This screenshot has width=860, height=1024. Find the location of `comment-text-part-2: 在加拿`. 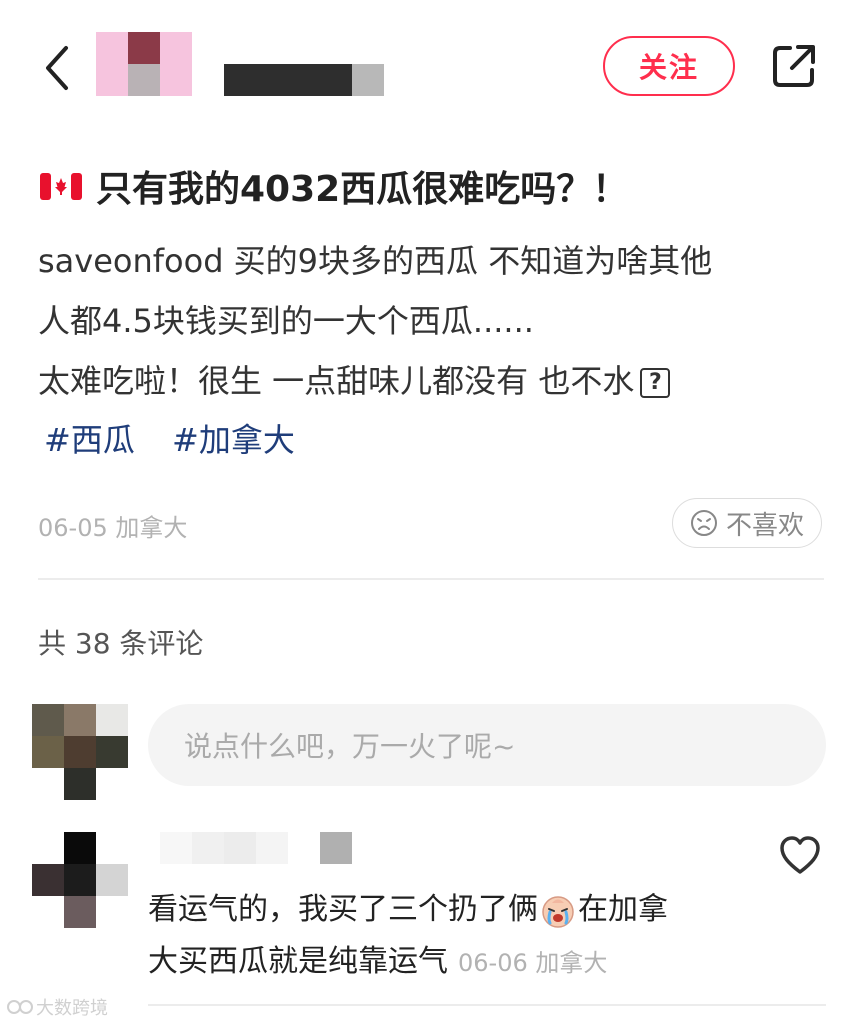

comment-text-part-2: 在加拿 is located at coordinates (623, 909).